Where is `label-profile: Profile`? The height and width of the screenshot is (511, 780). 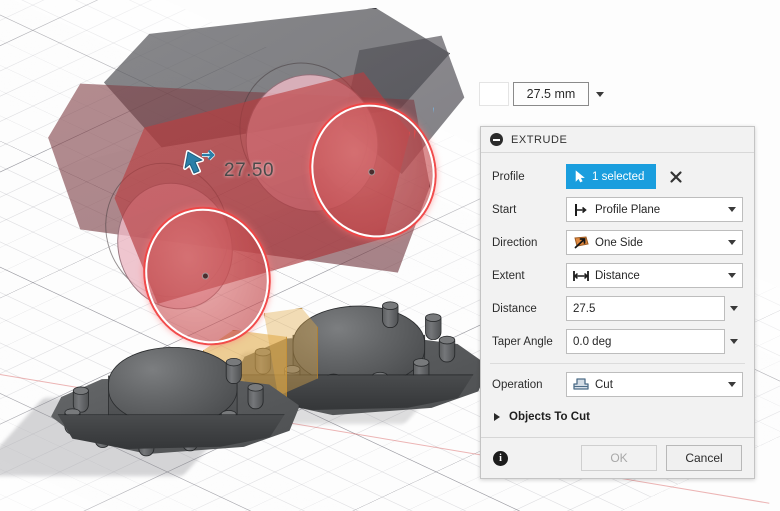
label-profile: Profile is located at coordinates (508, 176).